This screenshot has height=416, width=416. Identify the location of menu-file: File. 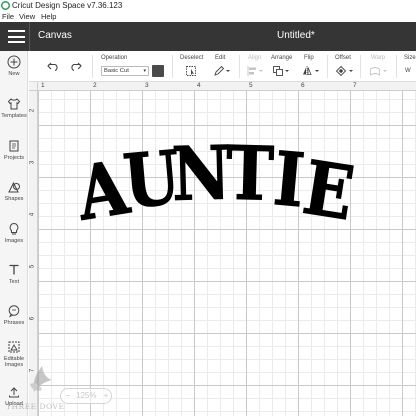
(8, 16).